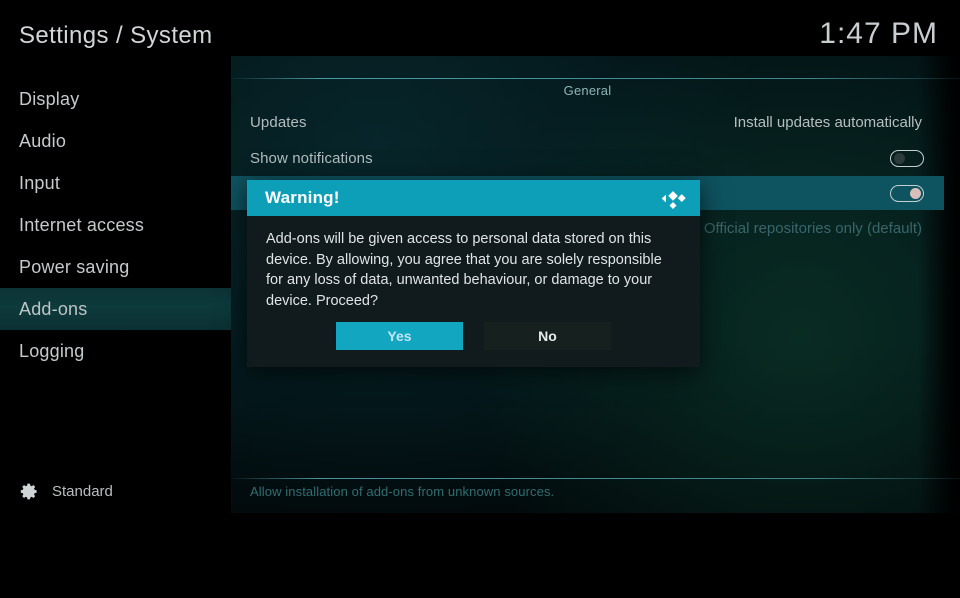 The image size is (960, 598). Describe the element at coordinates (82, 224) in the screenshot. I see `sidebar-item-label: Internet access` at that location.